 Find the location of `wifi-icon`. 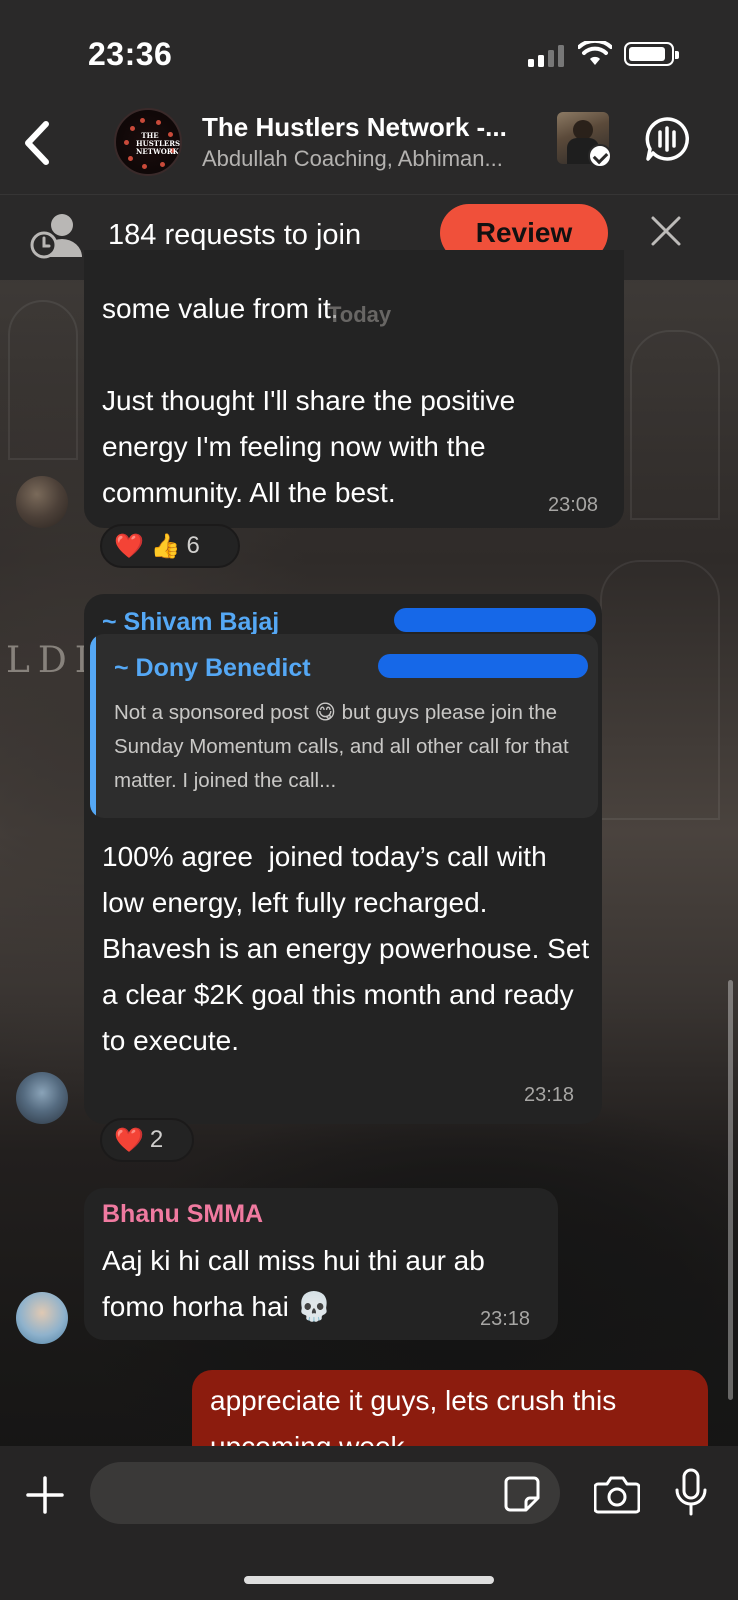

wifi-icon is located at coordinates (595, 53).